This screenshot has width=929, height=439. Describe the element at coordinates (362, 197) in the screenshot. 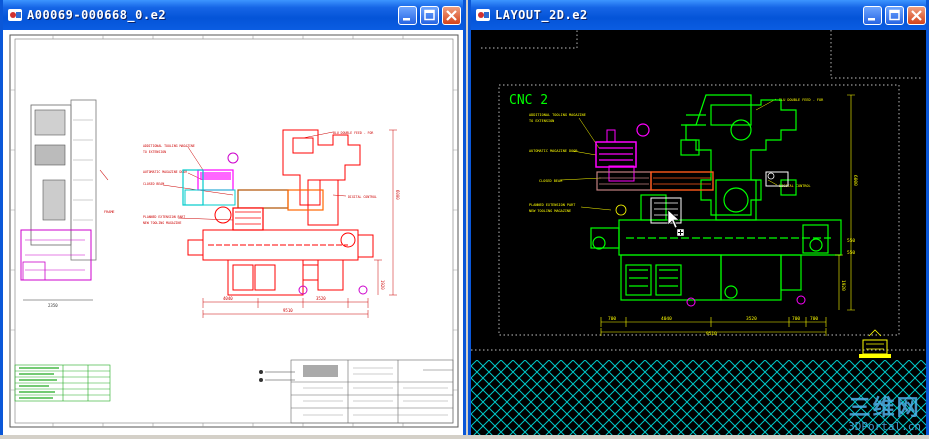

I see `svg-text: DIGITAL CONTROL` at that location.